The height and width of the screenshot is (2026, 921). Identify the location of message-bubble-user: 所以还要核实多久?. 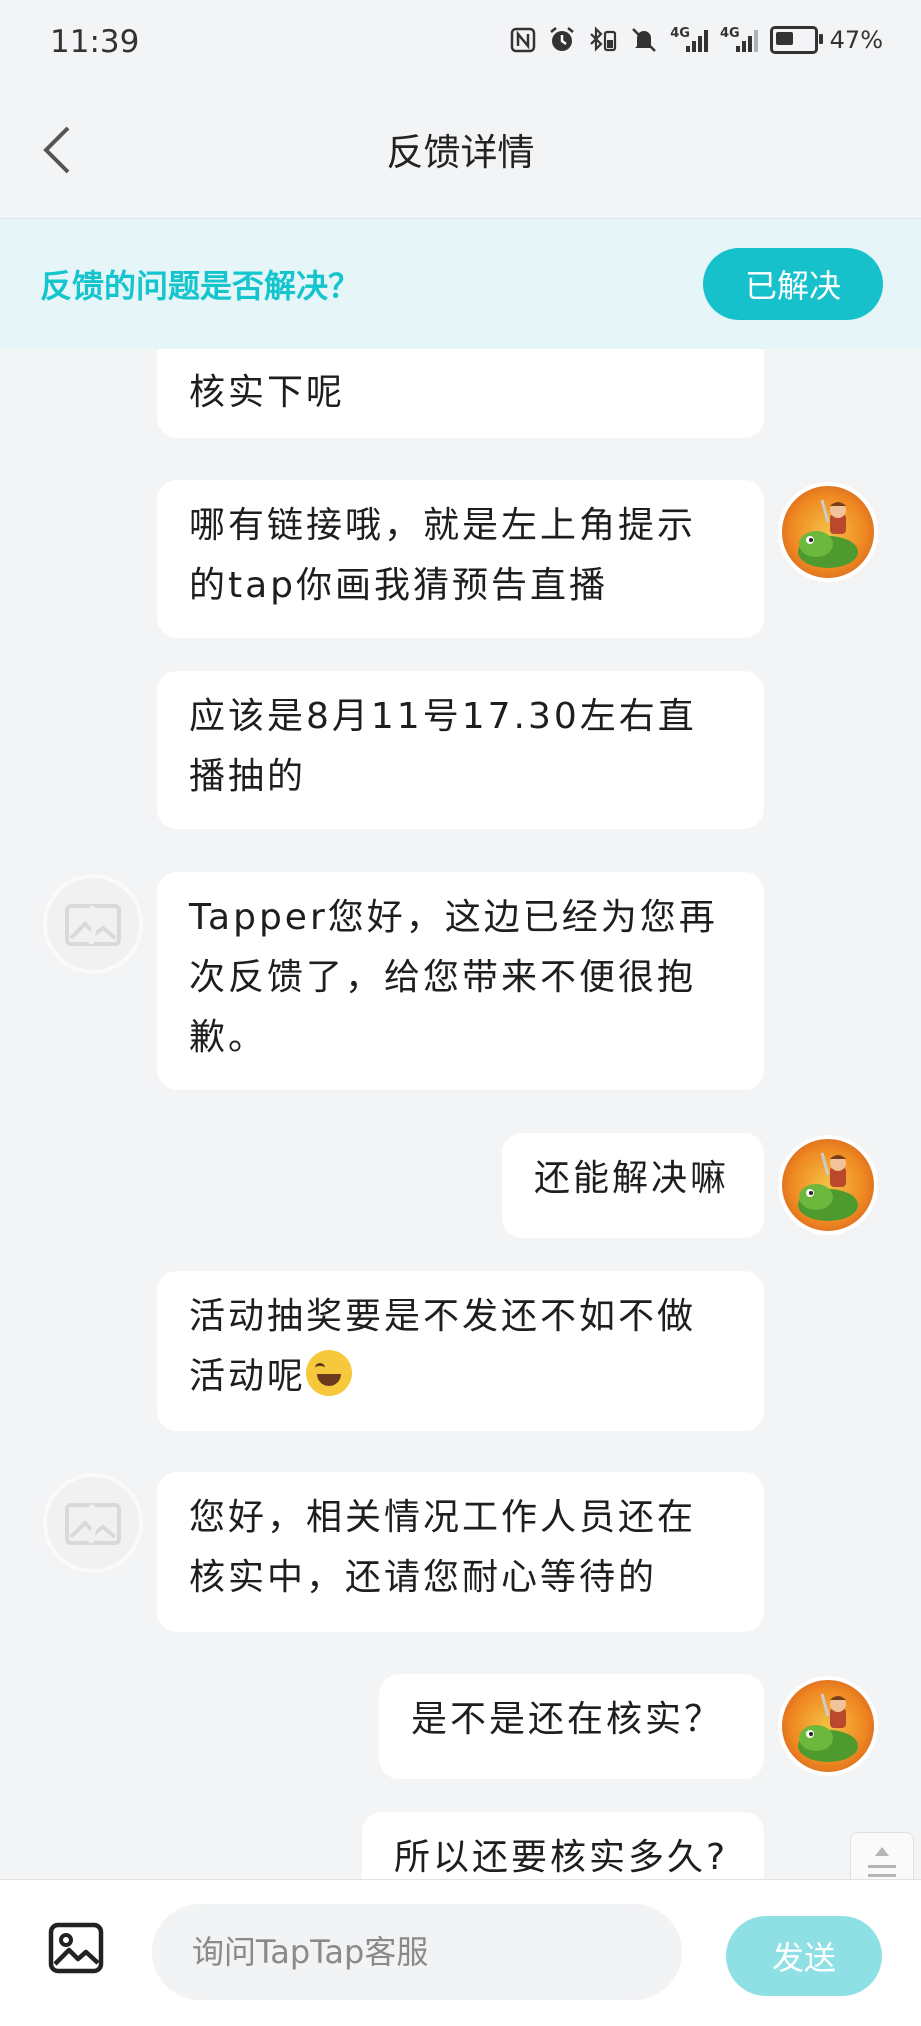
(563, 1845).